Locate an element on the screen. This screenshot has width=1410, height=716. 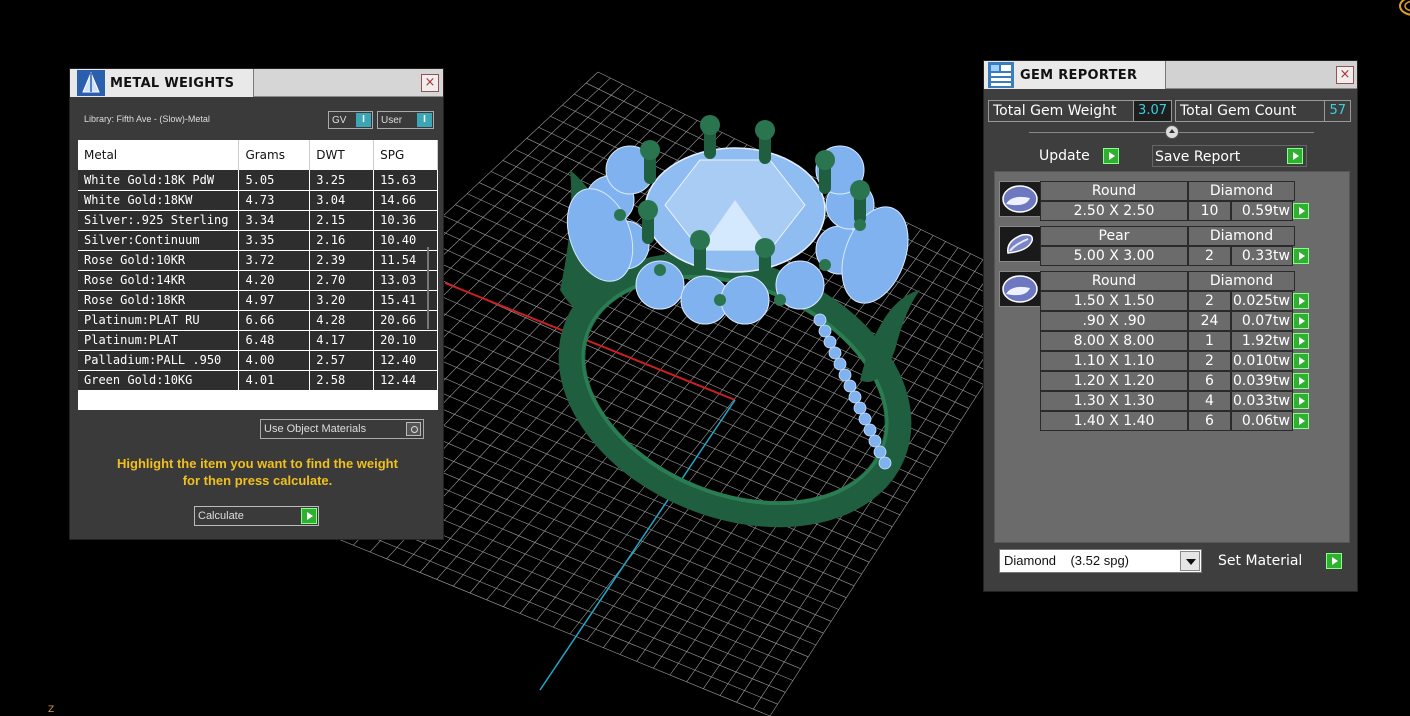
vertical-scrollbar is located at coordinates (428, 288).